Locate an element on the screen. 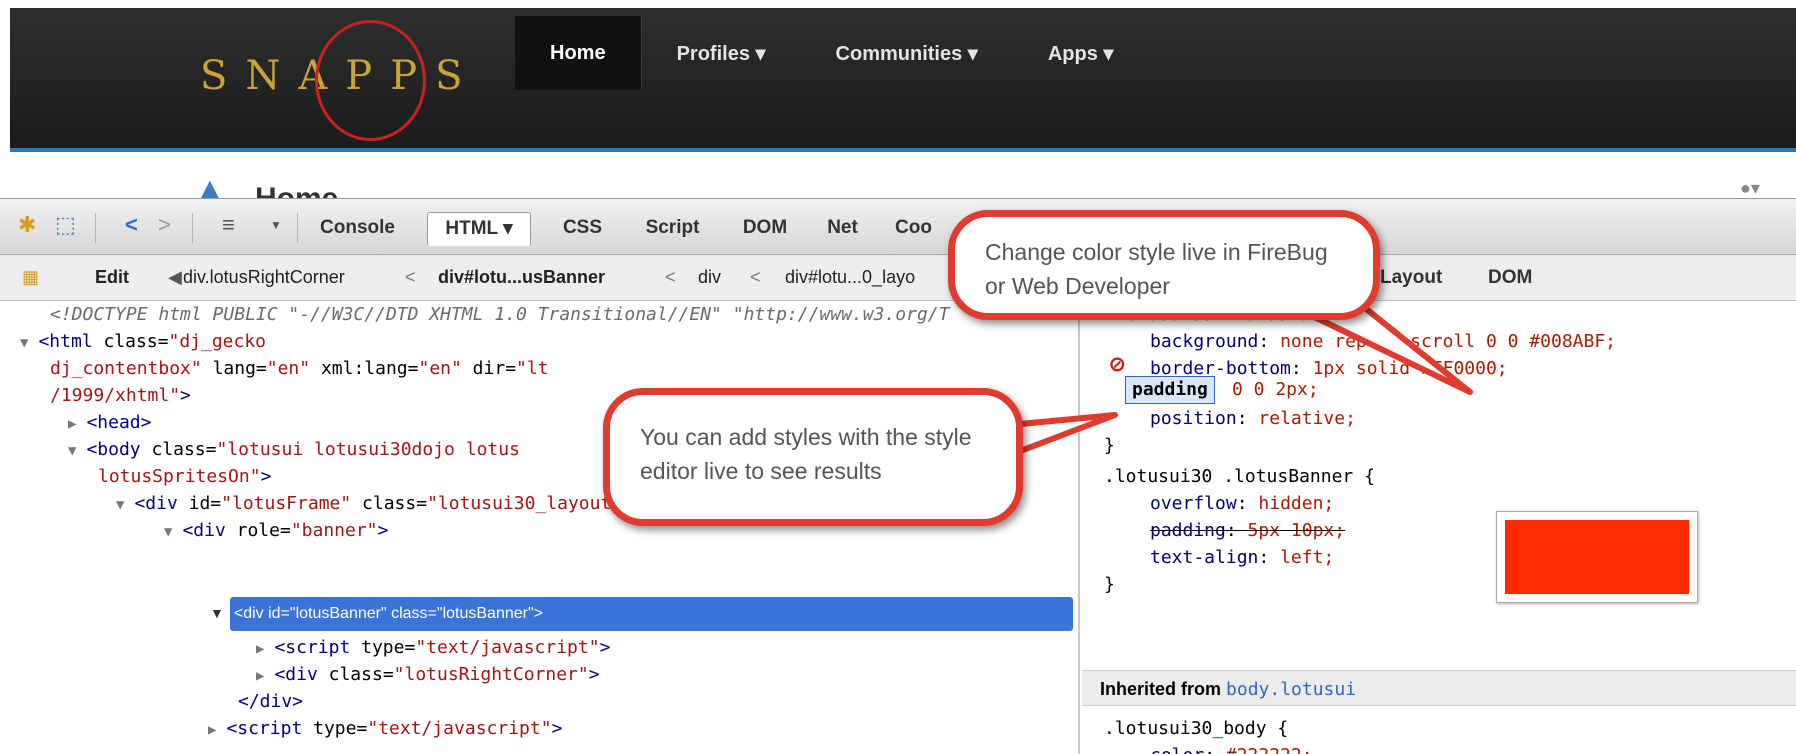 The height and width of the screenshot is (754, 1796). edit-button: Edit is located at coordinates (112, 277).